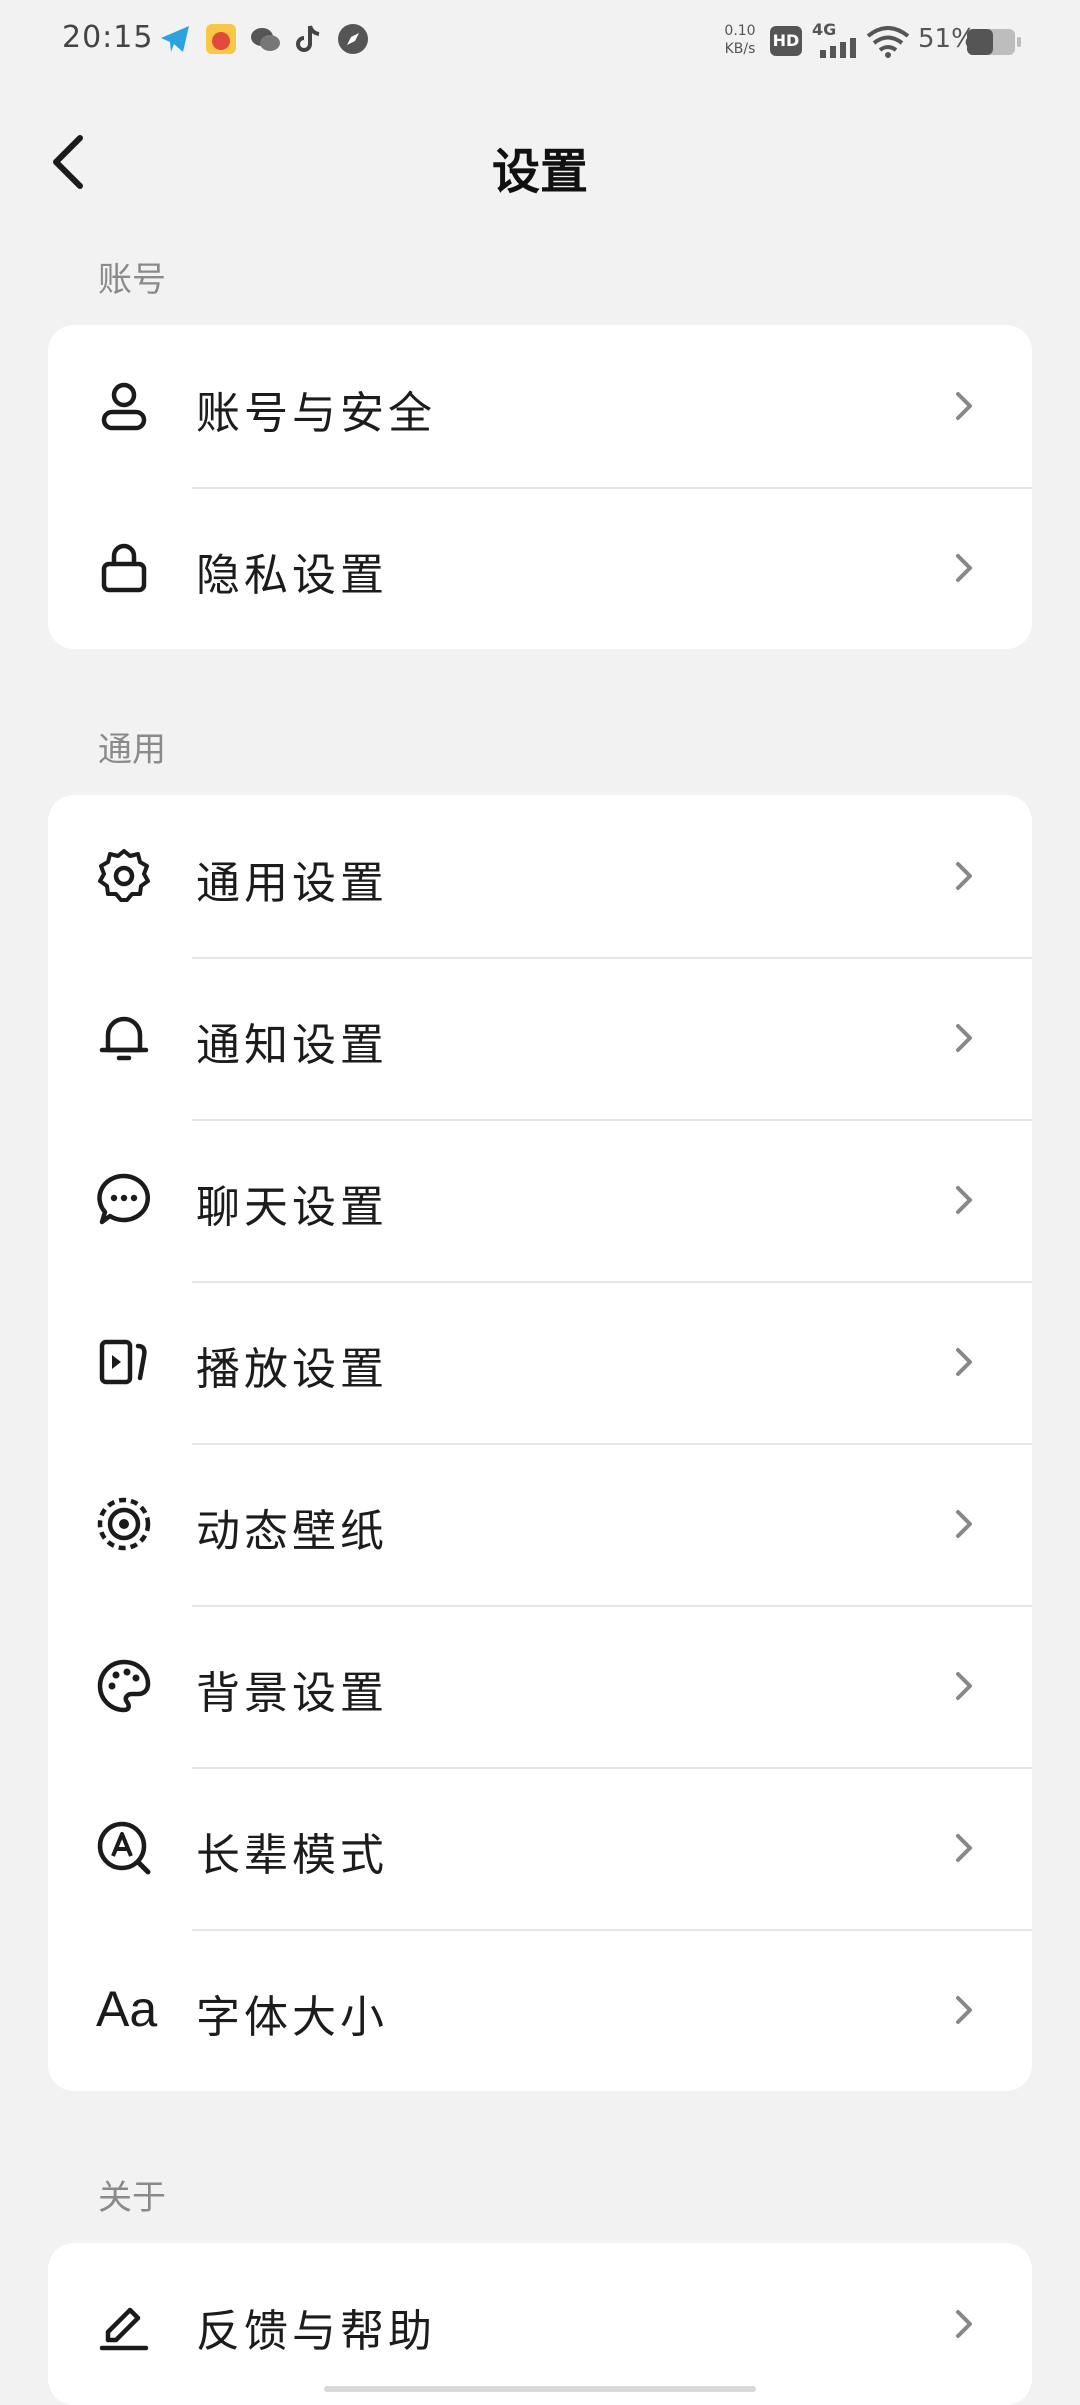  Describe the element at coordinates (292, 1531) in the screenshot. I see `settings-item-label: 动态壁纸` at that location.